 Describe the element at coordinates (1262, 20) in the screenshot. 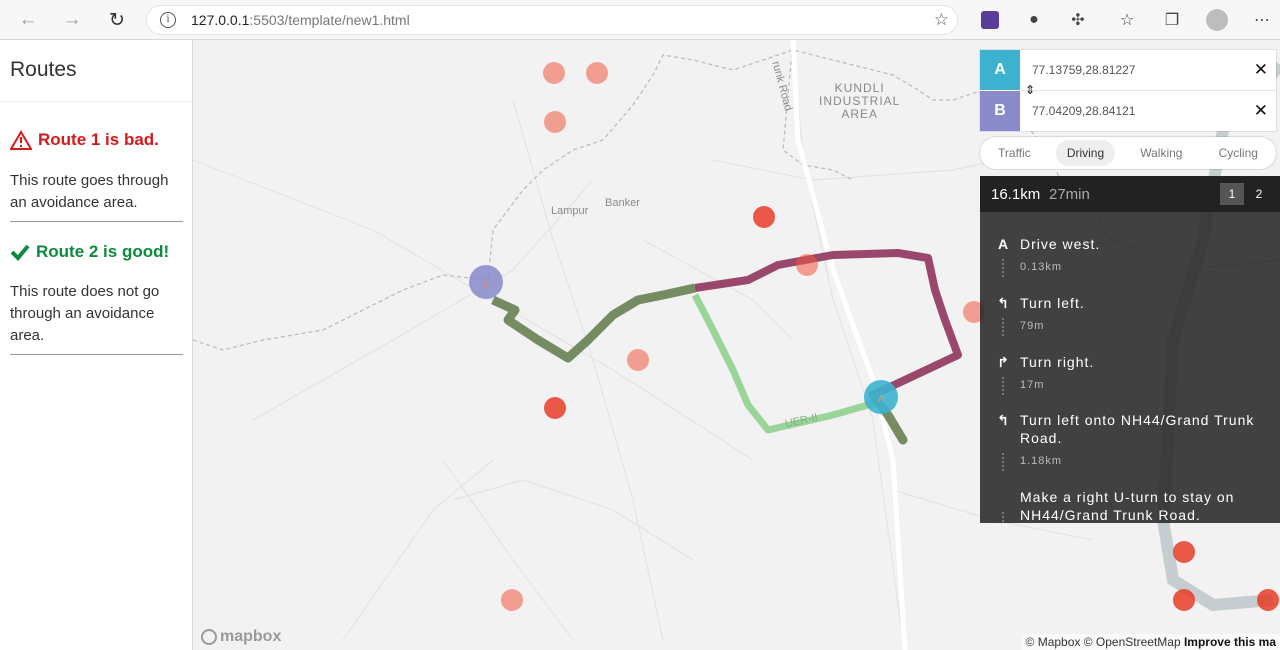

I see `more-icon: ⋯` at that location.